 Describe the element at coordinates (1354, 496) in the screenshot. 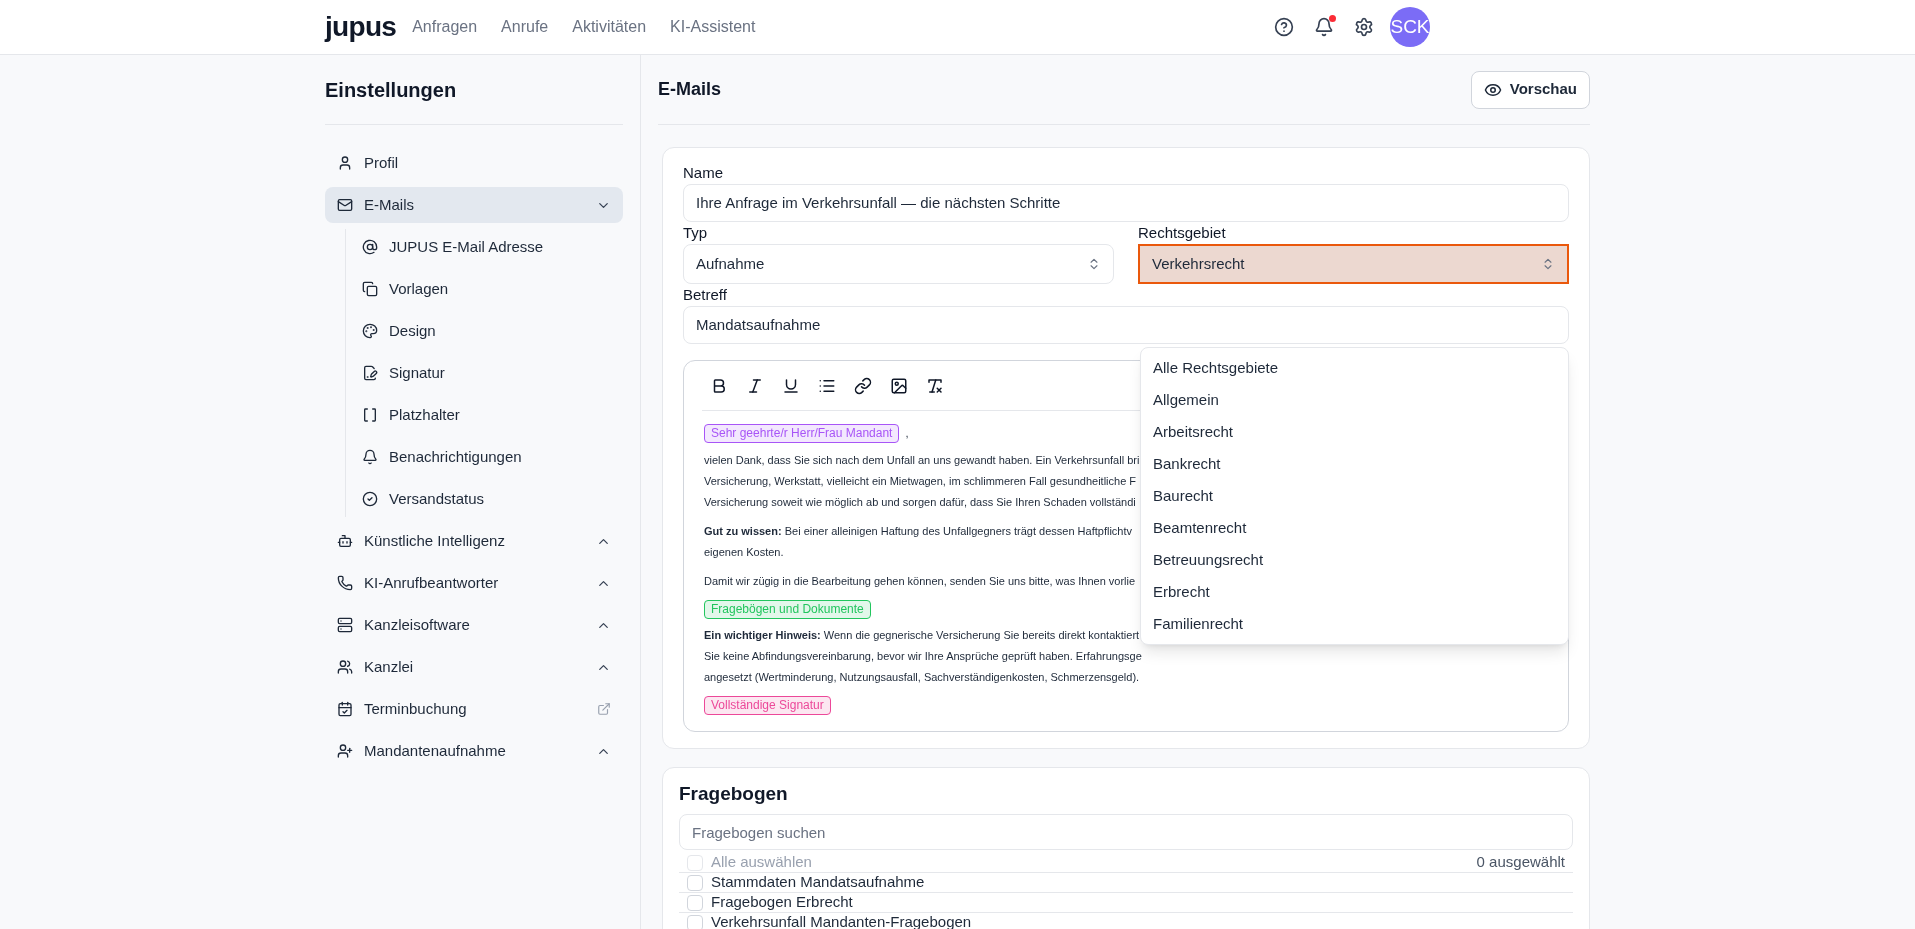

I see `dropdown-option: Baurecht` at that location.